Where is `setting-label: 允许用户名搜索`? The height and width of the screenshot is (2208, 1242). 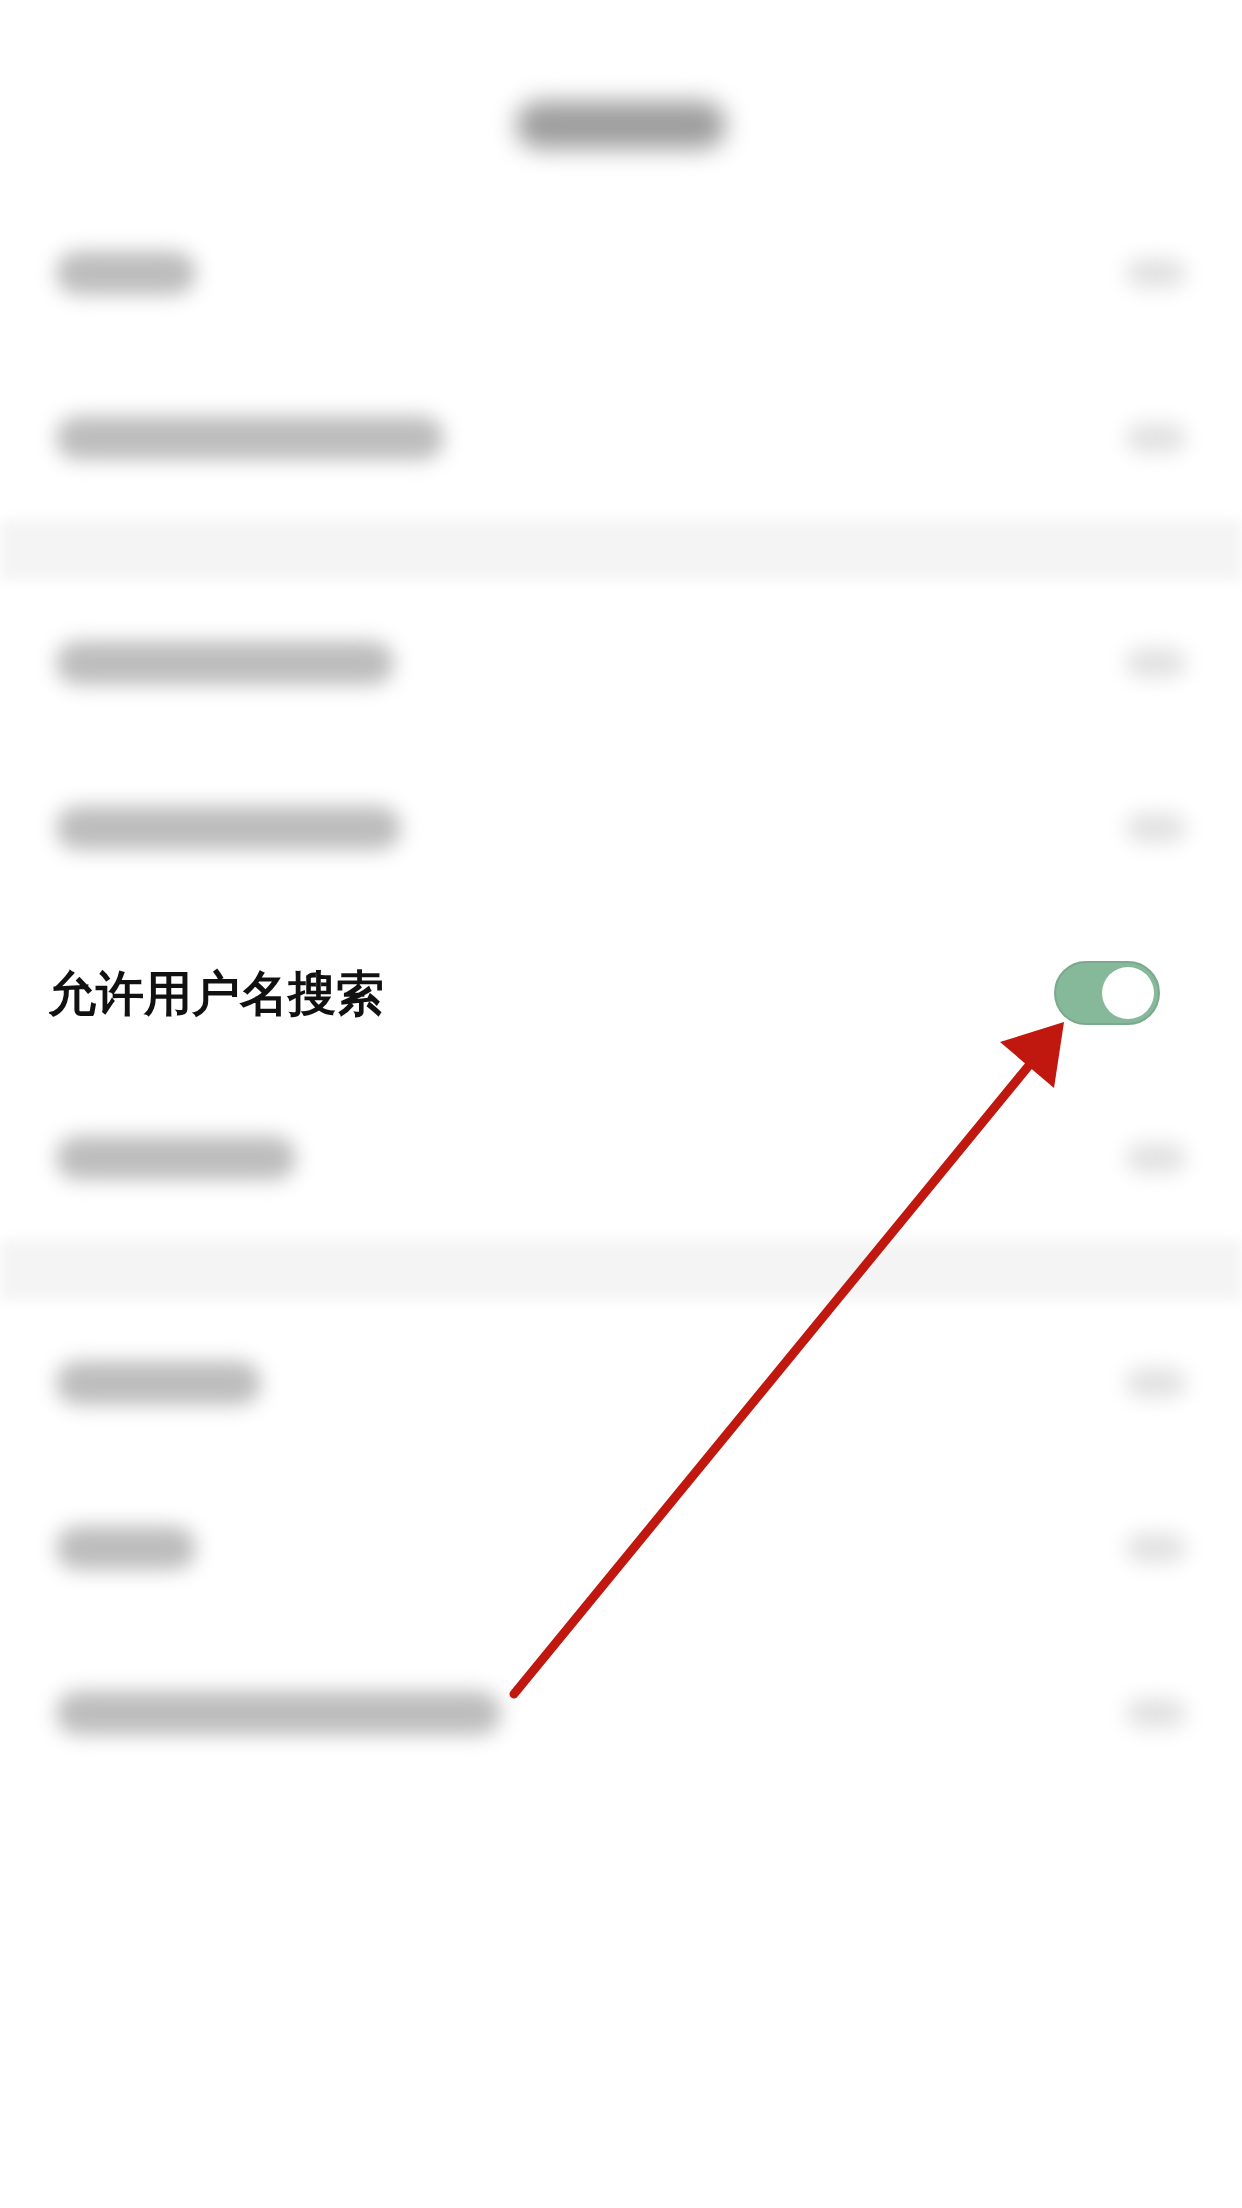
setting-label: 允许用户名搜索 is located at coordinates (216, 993).